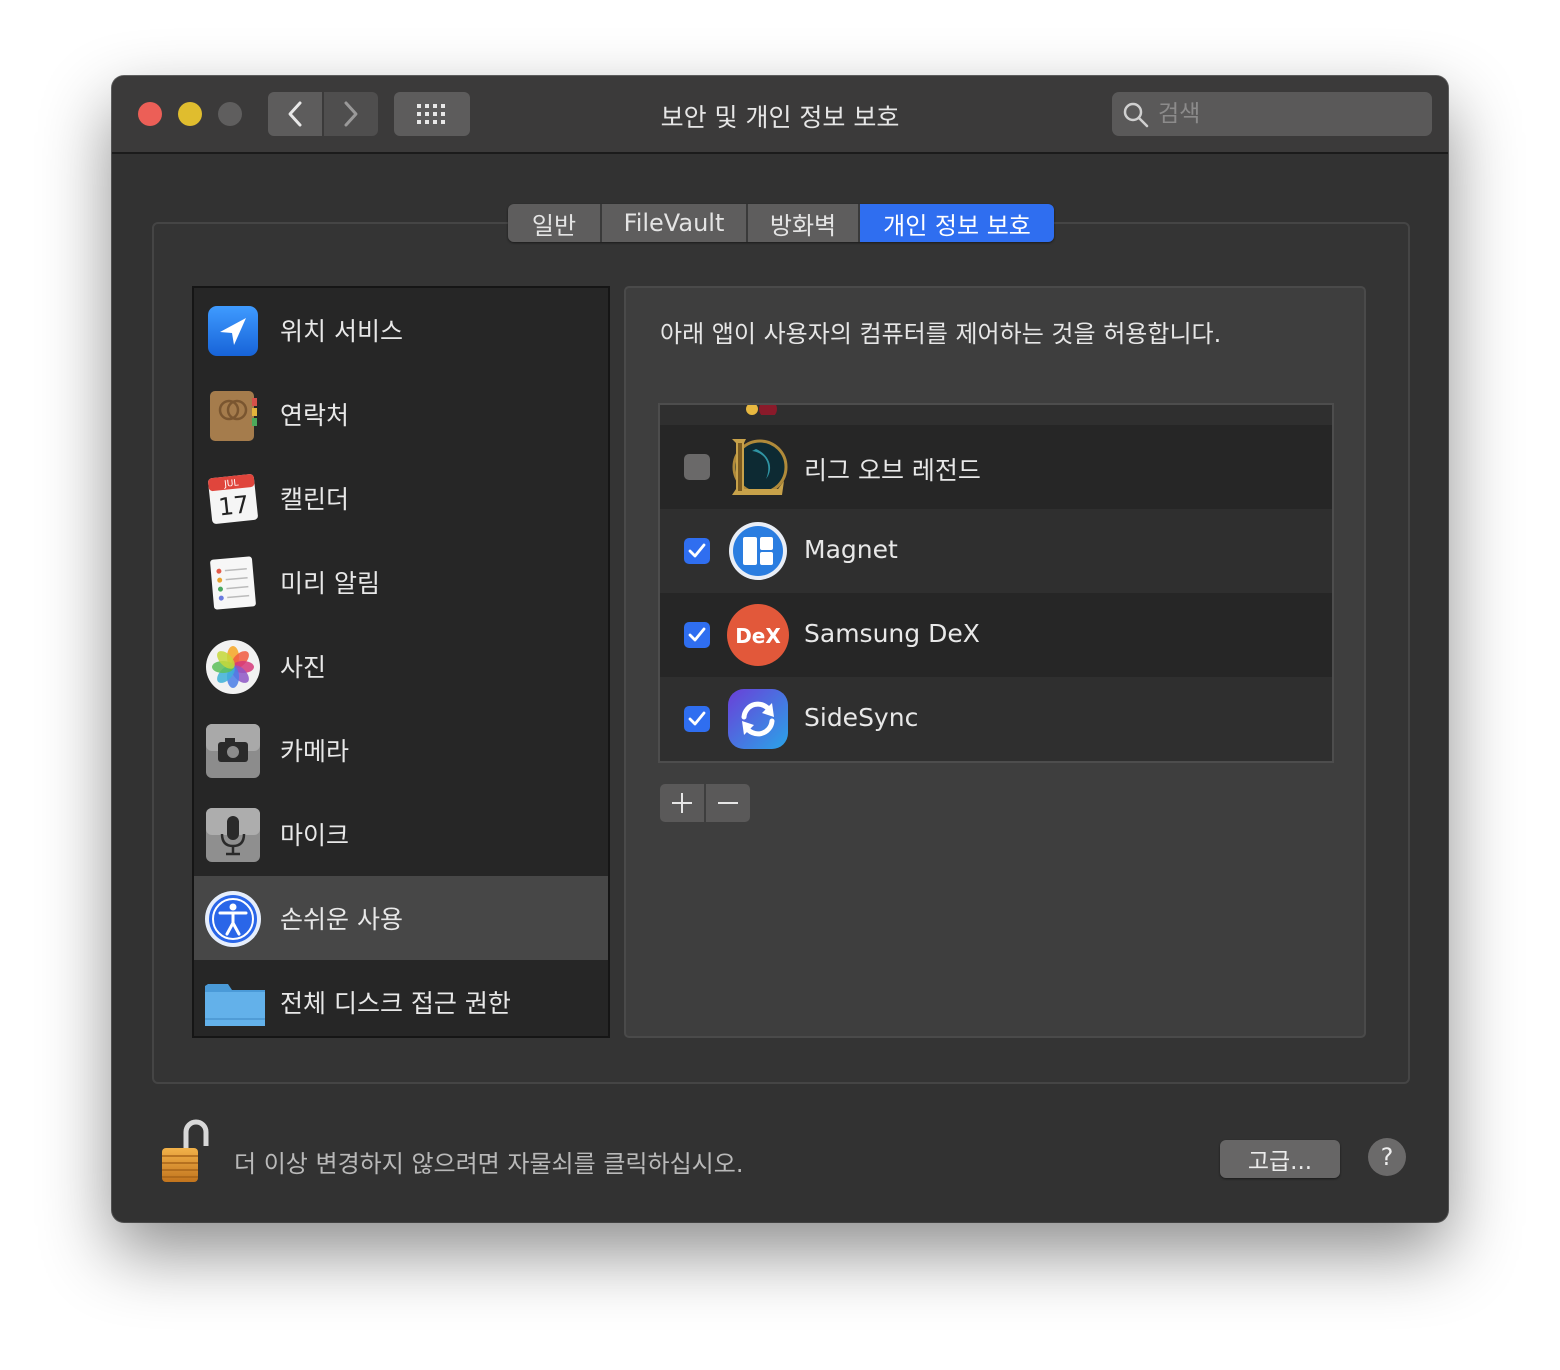 The width and height of the screenshot is (1560, 1370). What do you see at coordinates (341, 331) in the screenshot?
I see `sidebar-item-label: 위치 서비스` at bounding box center [341, 331].